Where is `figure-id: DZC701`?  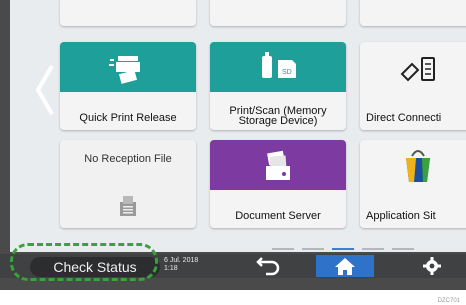
figure-id: DZC701 is located at coordinates (448, 301).